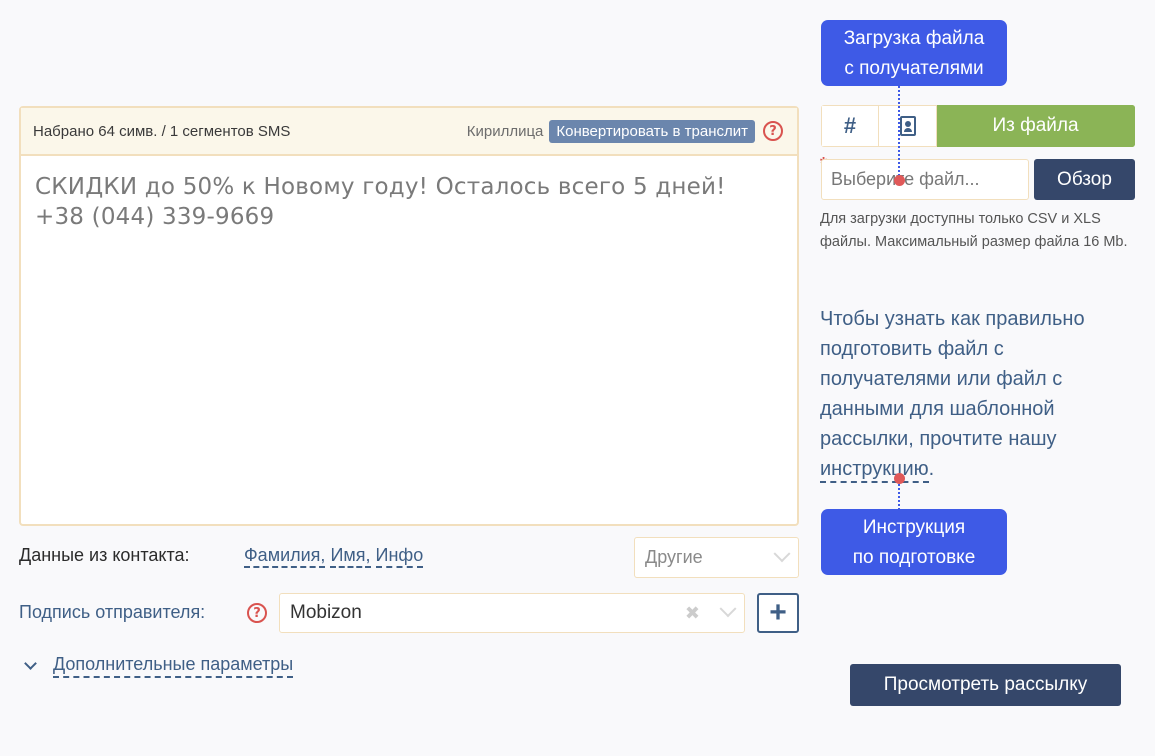 This screenshot has width=1155, height=756. What do you see at coordinates (104, 555) in the screenshot?
I see `contact-data-label: Данные из контакта:` at bounding box center [104, 555].